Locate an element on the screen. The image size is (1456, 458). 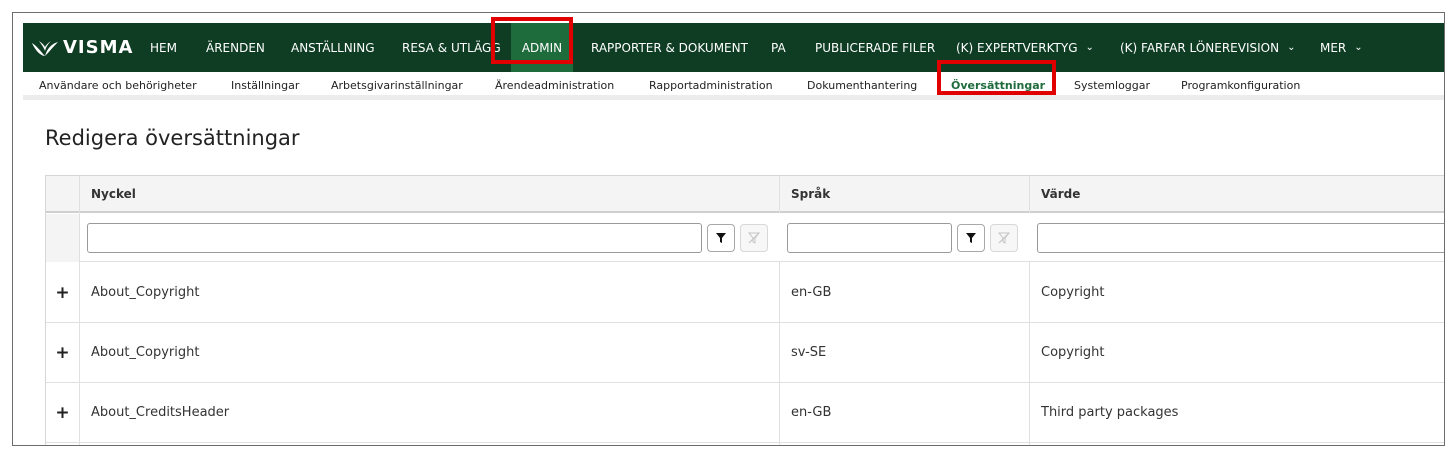
filter-button-sprak is located at coordinates (971, 238).